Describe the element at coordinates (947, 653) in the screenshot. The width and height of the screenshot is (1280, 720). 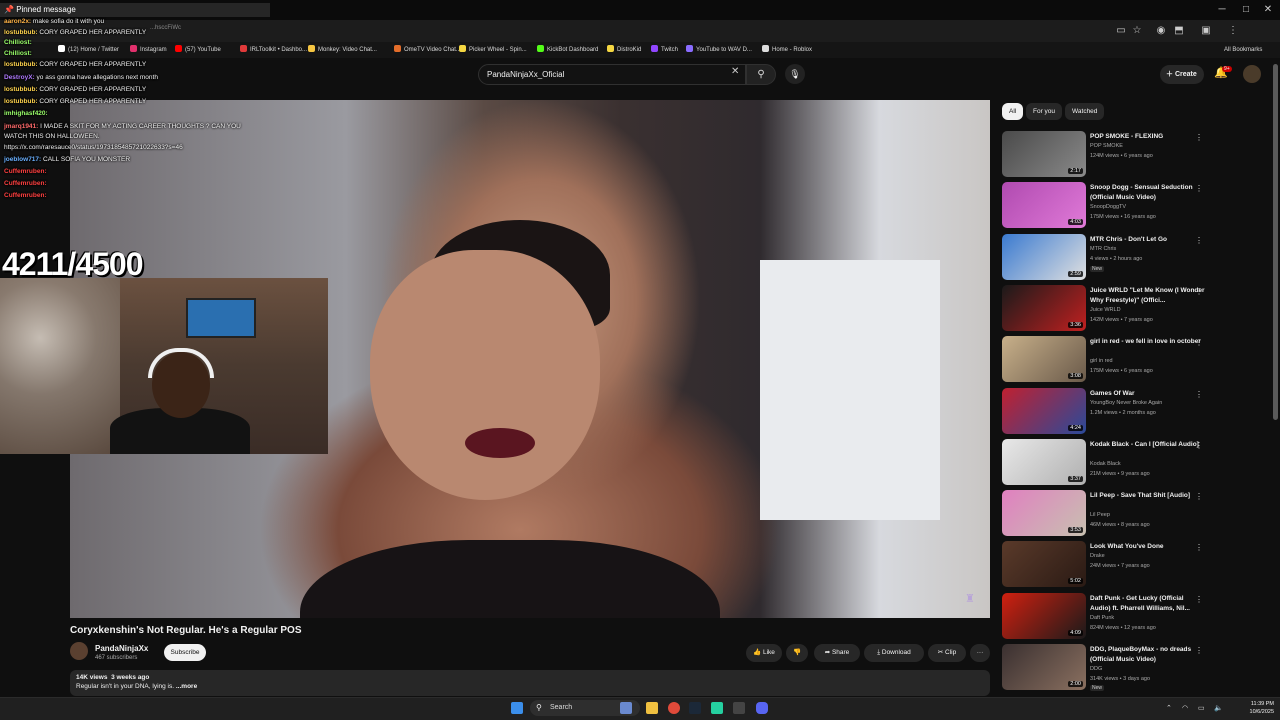
I see `clip-button: ✂ Clip` at that location.